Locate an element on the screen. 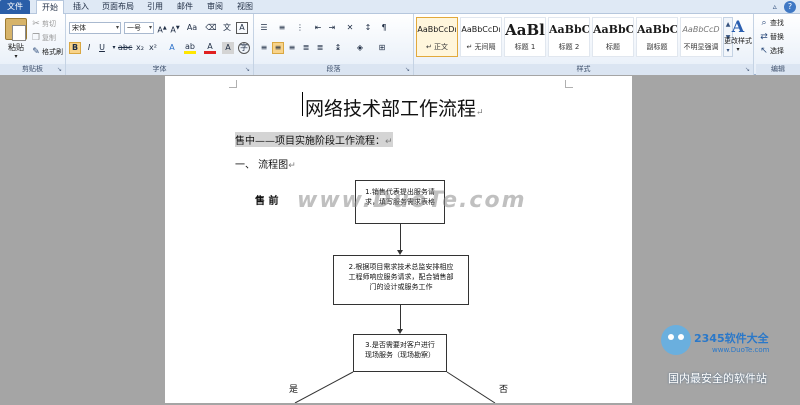 The height and width of the screenshot is (405, 800). align-left-icon: ≡ is located at coordinates (264, 48).